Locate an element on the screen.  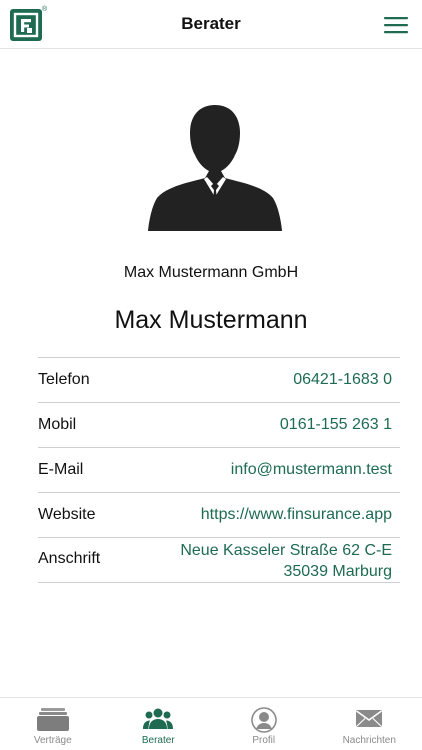
contact-row-website: Website https://www.finsurance.app is located at coordinates (219, 515).